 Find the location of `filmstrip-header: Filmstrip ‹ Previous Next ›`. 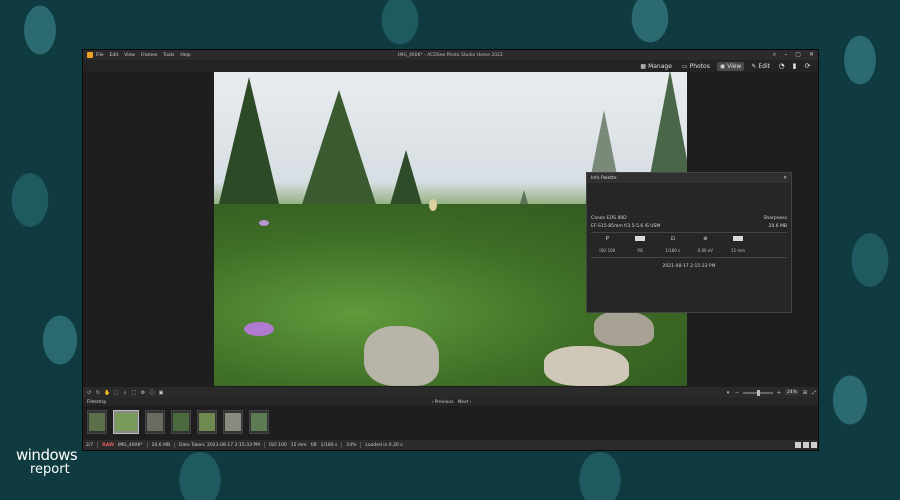

filmstrip-header: Filmstrip ‹ Previous Next › is located at coordinates (450, 402).